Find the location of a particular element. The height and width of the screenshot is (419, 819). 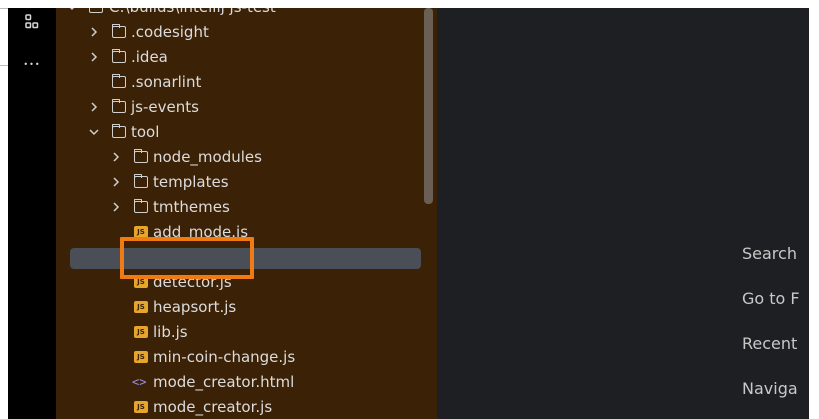

tree-row: JS min-coin-change.js is located at coordinates (246, 357).